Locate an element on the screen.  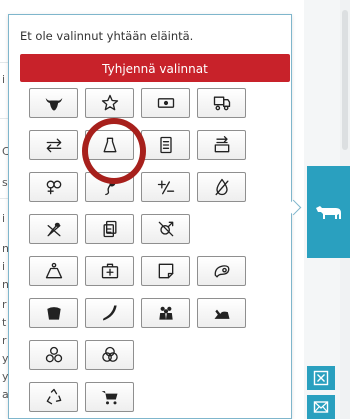
filter-button-bucket is located at coordinates (53, 313).